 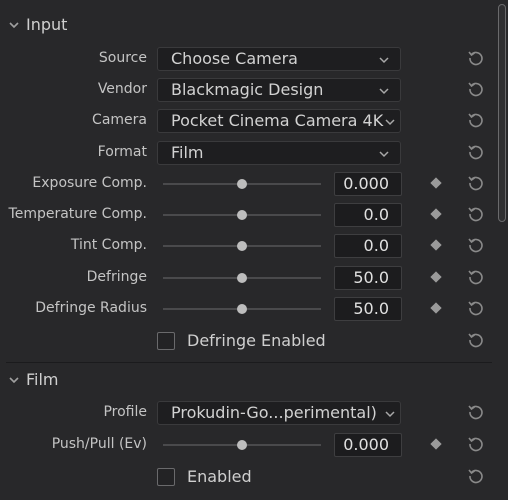 What do you see at coordinates (247, 25) in the screenshot?
I see `section-header-input: Input` at bounding box center [247, 25].